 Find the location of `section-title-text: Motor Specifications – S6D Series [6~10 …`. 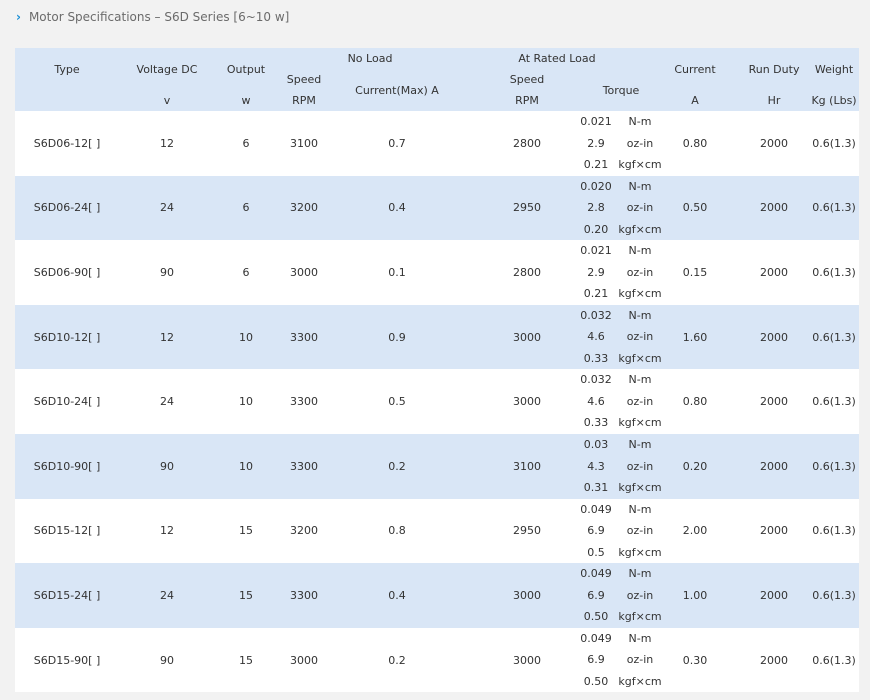

section-title-text: Motor Specifications – S6D Series [6~10 … is located at coordinates (159, 17).